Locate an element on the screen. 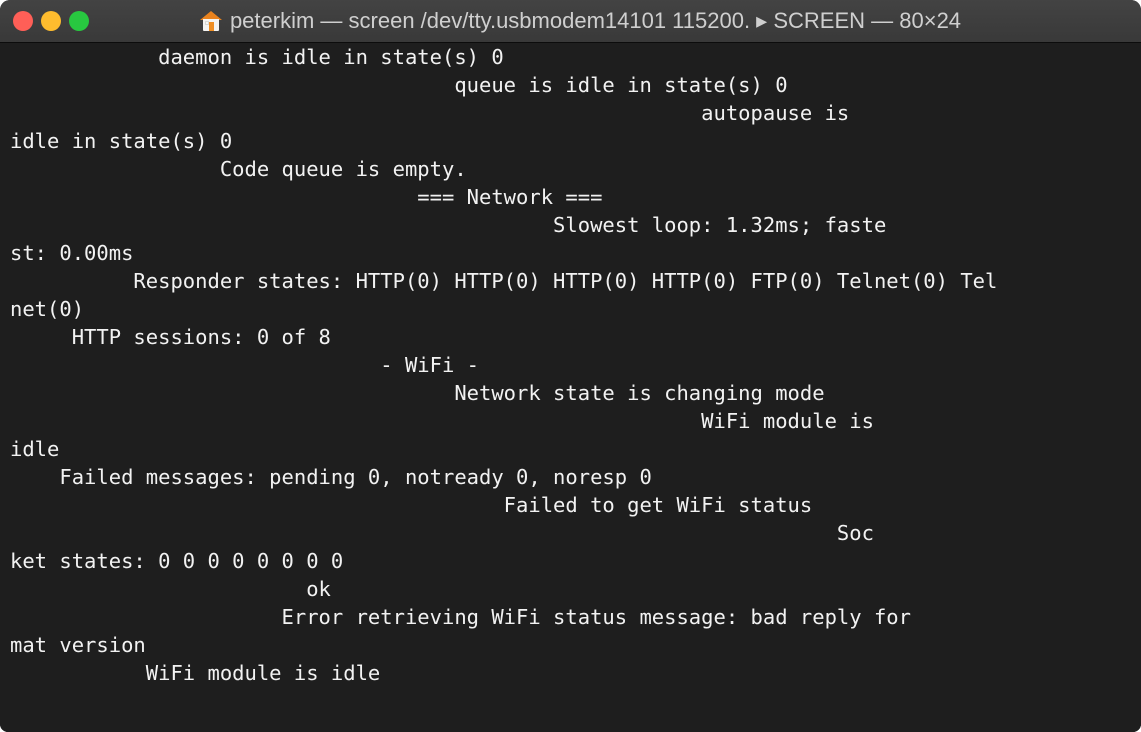 The height and width of the screenshot is (732, 1141). traffic-light-group is located at coordinates (44, 21).